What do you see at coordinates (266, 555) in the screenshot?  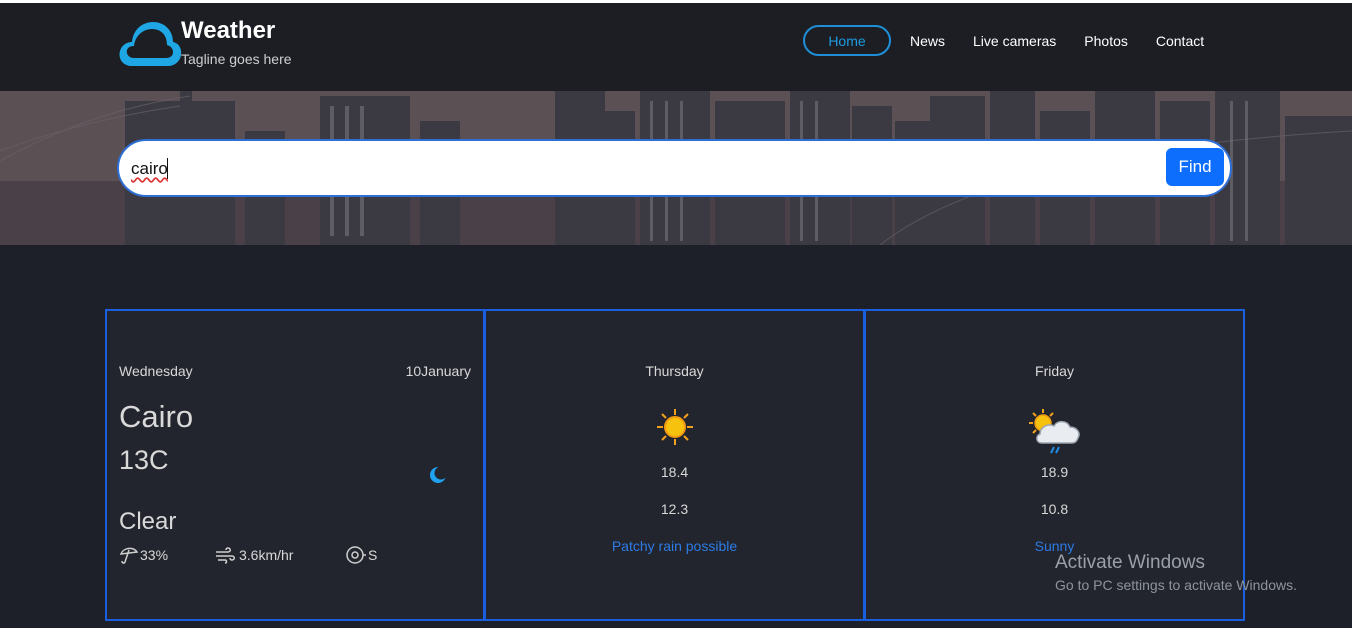 I see `wind-speed-value: 3.6km/hr` at bounding box center [266, 555].